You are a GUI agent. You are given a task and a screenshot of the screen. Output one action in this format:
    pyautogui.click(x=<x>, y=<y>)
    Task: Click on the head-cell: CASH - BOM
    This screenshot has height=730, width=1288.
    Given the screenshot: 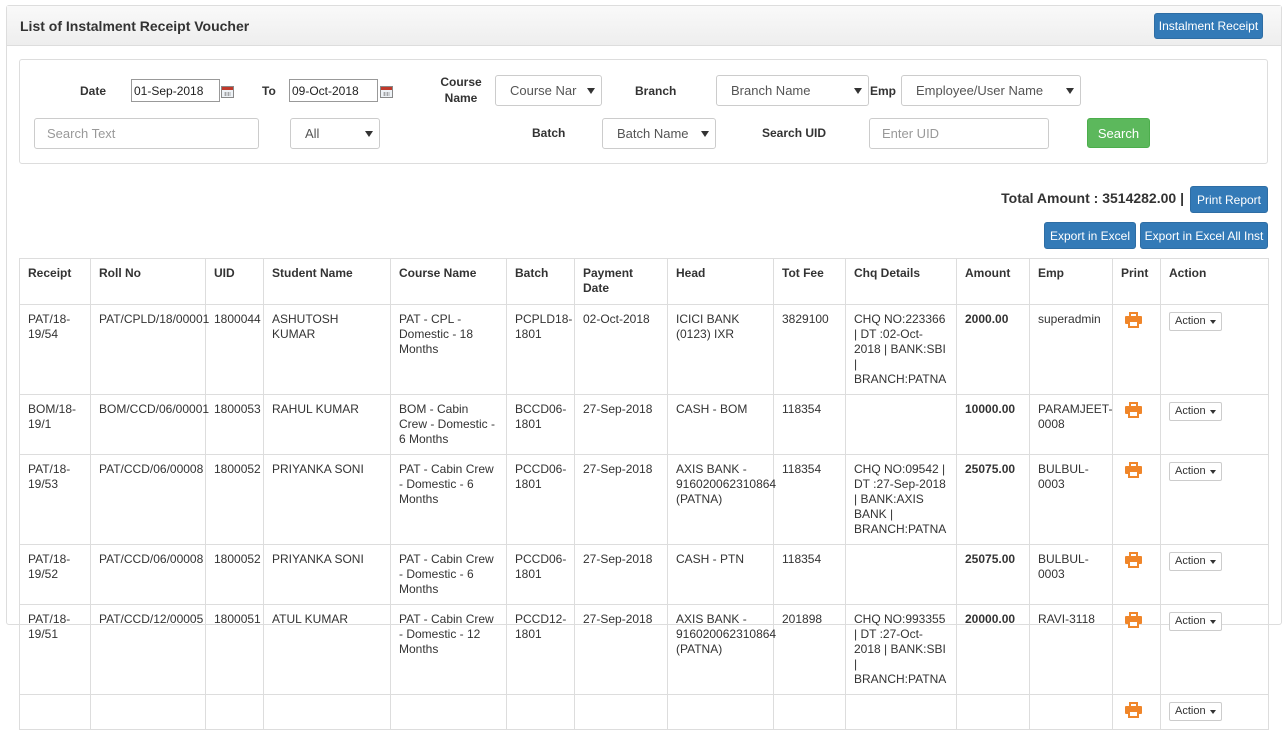 What is the action you would take?
    pyautogui.click(x=720, y=424)
    